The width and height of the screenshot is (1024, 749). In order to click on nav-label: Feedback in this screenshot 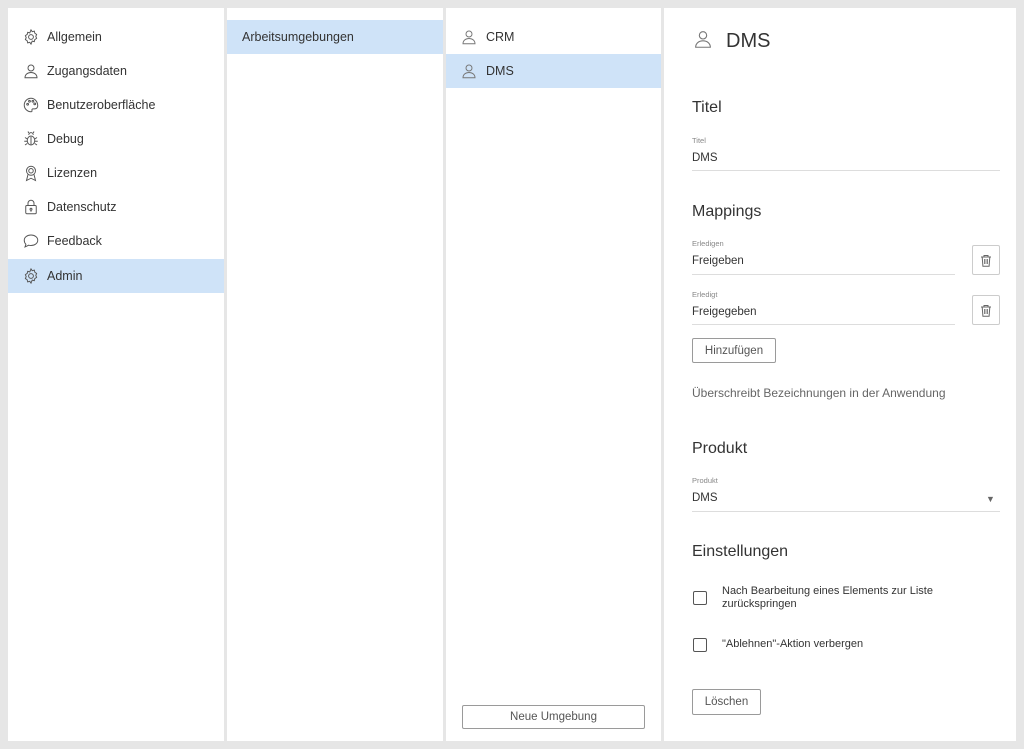, I will do `click(74, 241)`.